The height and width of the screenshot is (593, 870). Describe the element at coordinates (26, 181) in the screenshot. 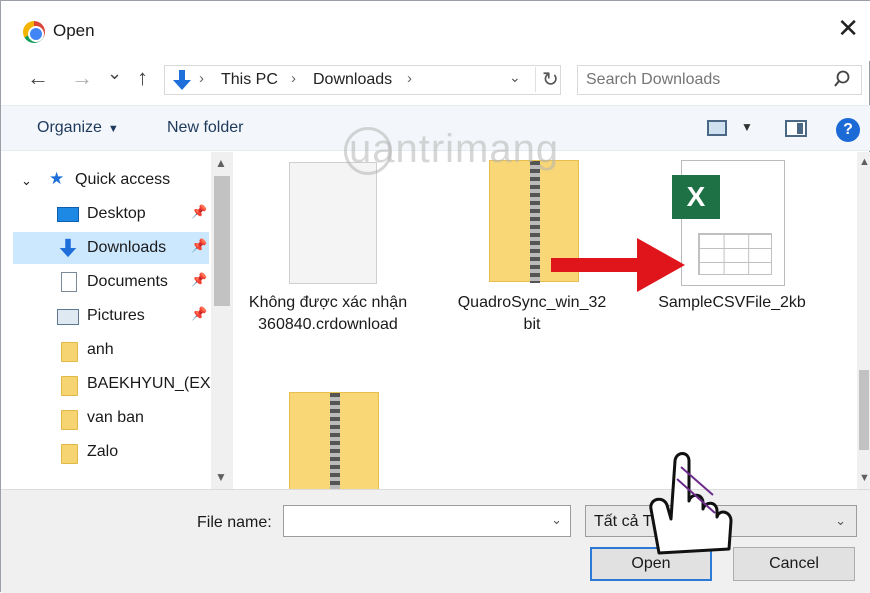

I see `expand-chevron-icon: ⌄` at that location.